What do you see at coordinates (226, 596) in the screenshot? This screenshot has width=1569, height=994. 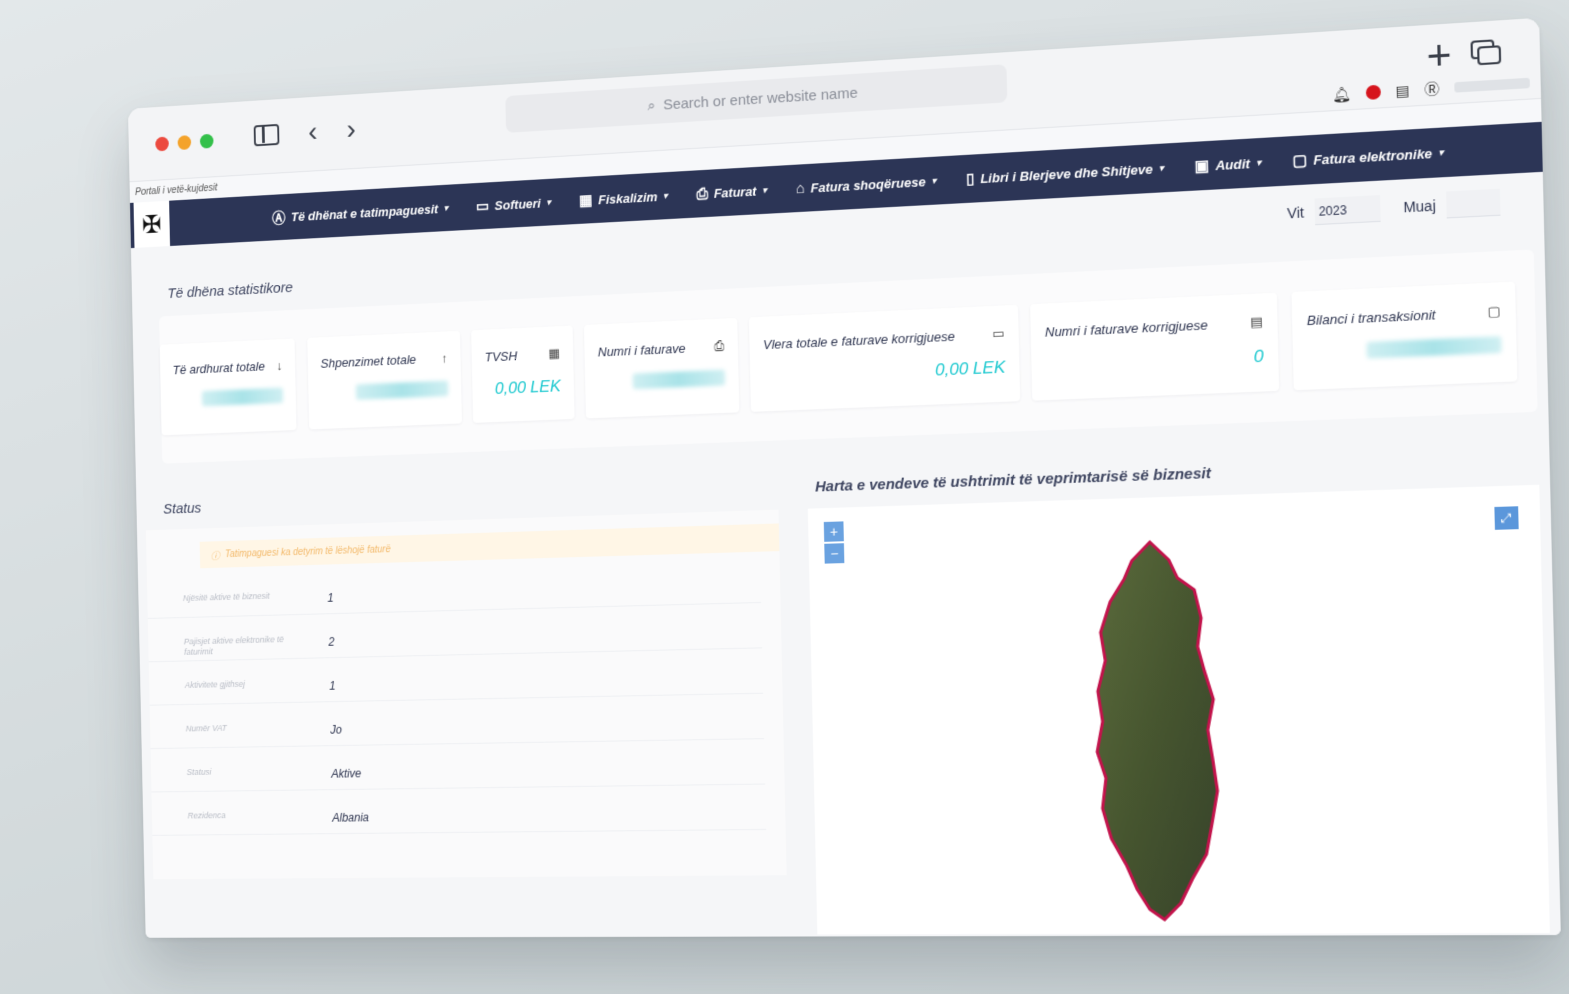 I see `status-row-label: Njësitë aktive të biznesit` at bounding box center [226, 596].